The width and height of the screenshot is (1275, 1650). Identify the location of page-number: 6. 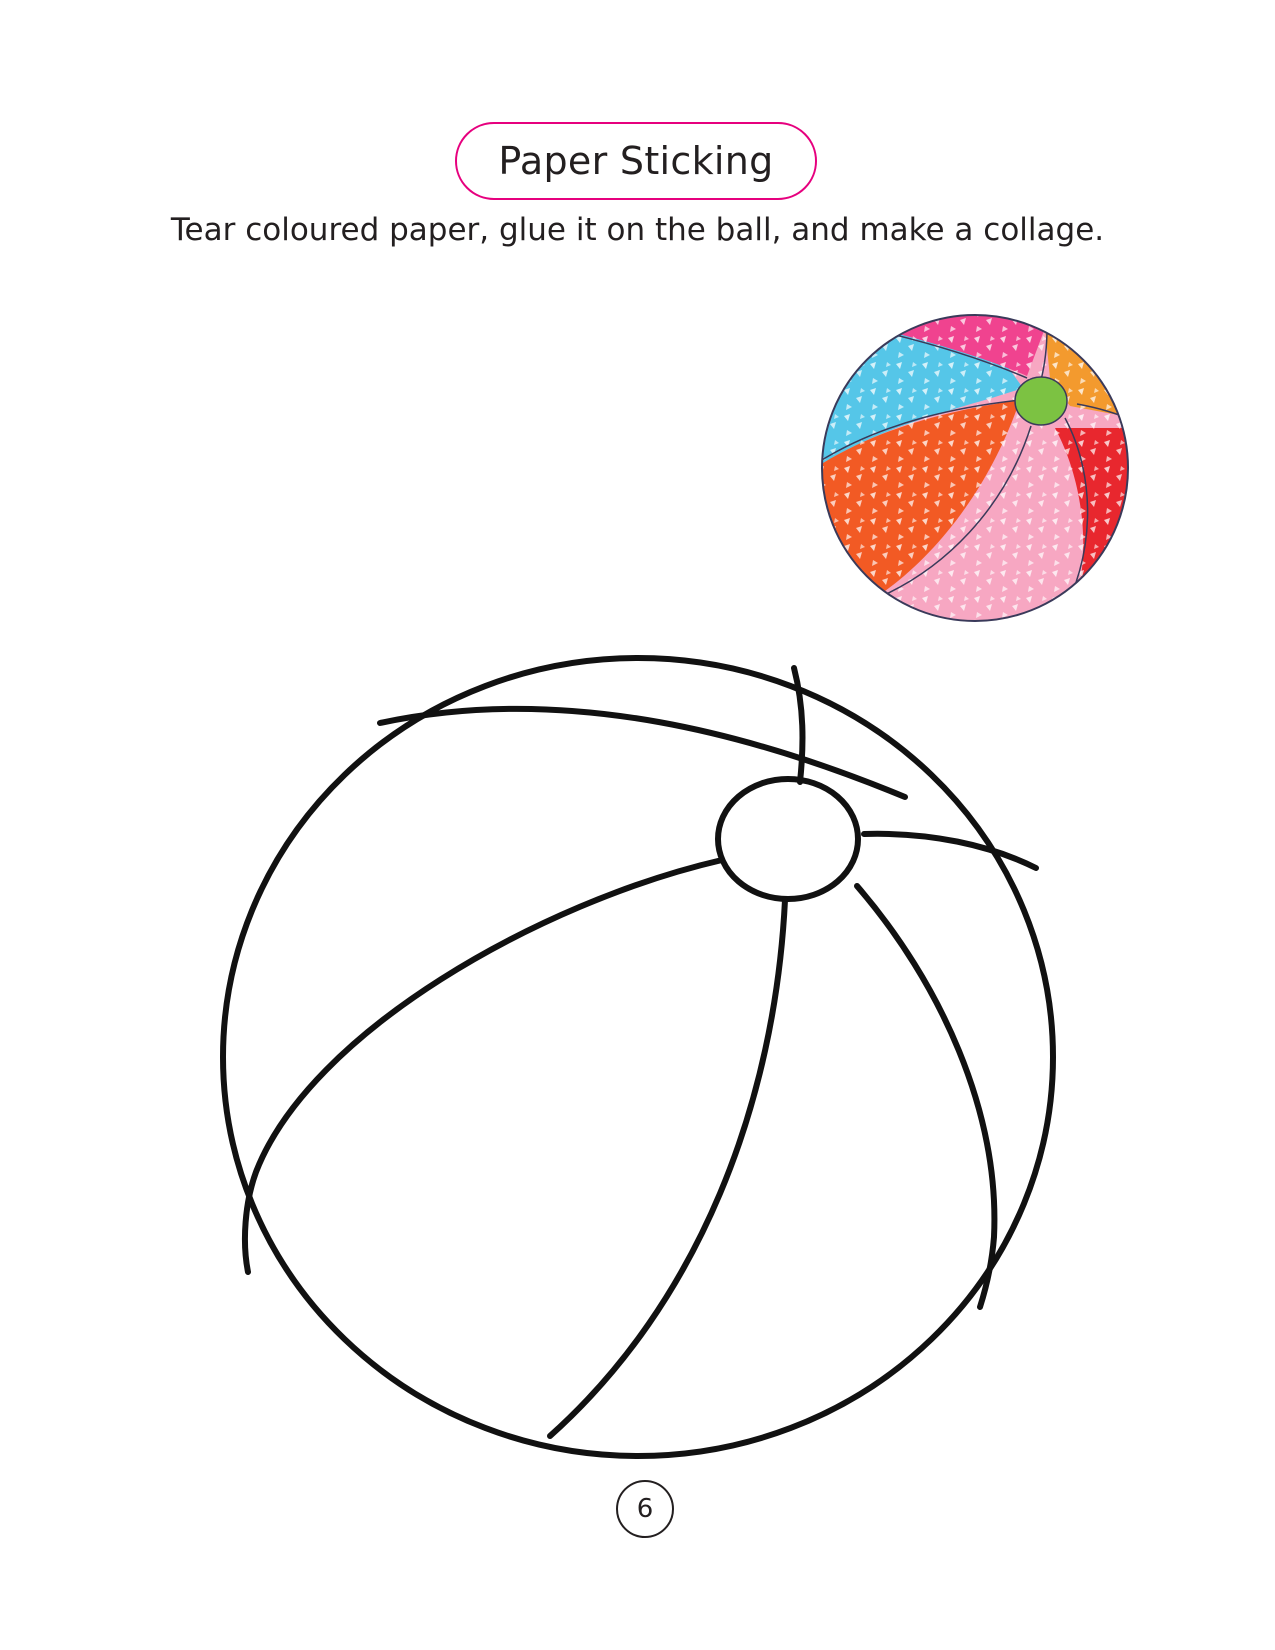
(645, 1509).